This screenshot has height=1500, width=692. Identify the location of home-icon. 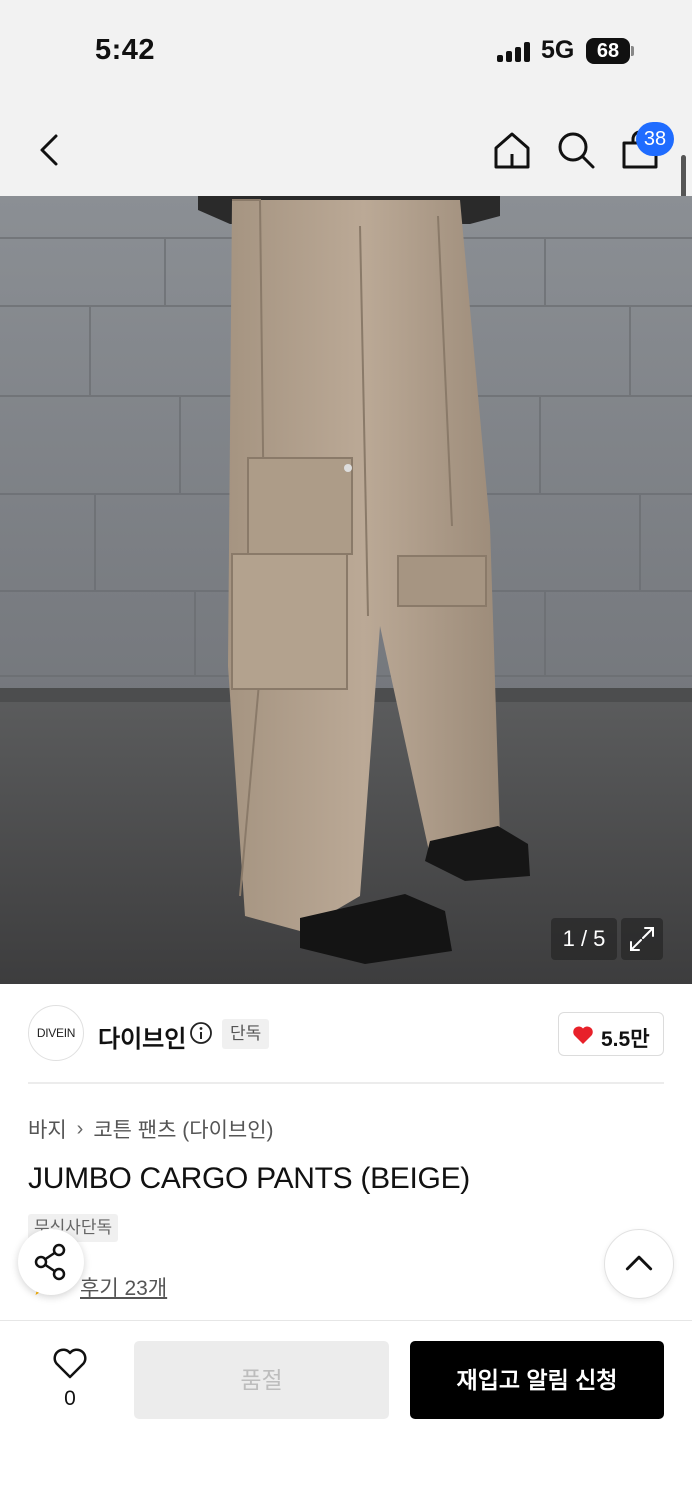
(512, 150).